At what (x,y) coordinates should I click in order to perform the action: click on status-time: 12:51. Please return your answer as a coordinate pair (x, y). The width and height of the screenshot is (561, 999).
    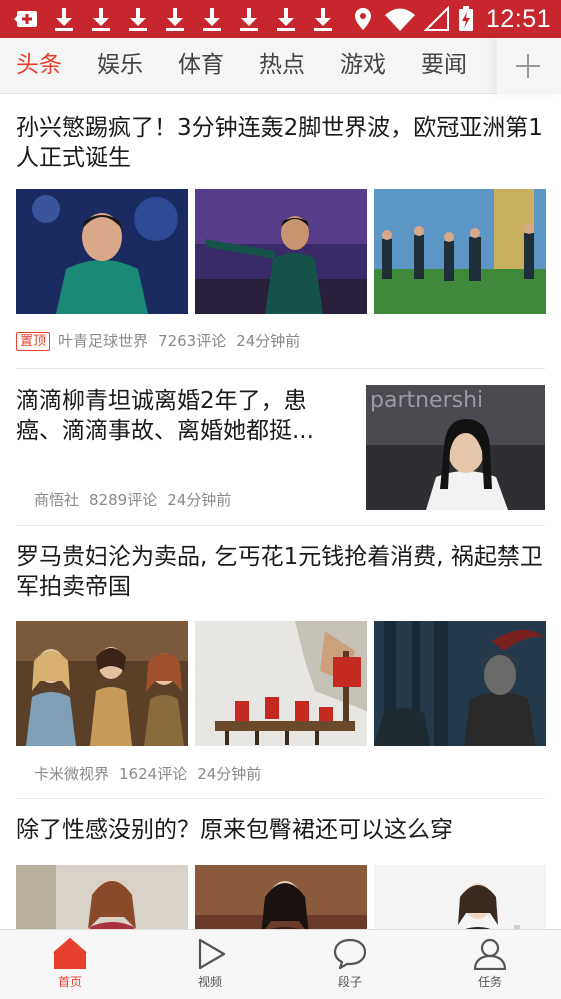
    Looking at the image, I should click on (518, 18).